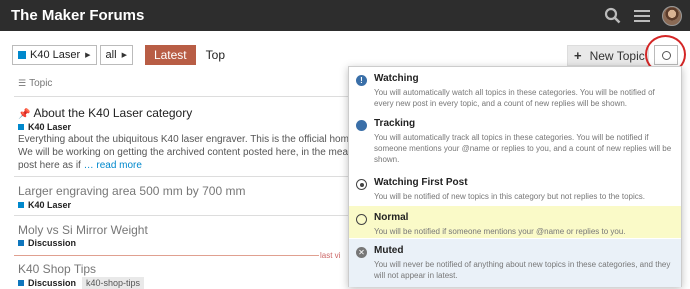 The height and width of the screenshot is (289, 690). I want to click on site-title: The Maker Forums, so click(77, 15).